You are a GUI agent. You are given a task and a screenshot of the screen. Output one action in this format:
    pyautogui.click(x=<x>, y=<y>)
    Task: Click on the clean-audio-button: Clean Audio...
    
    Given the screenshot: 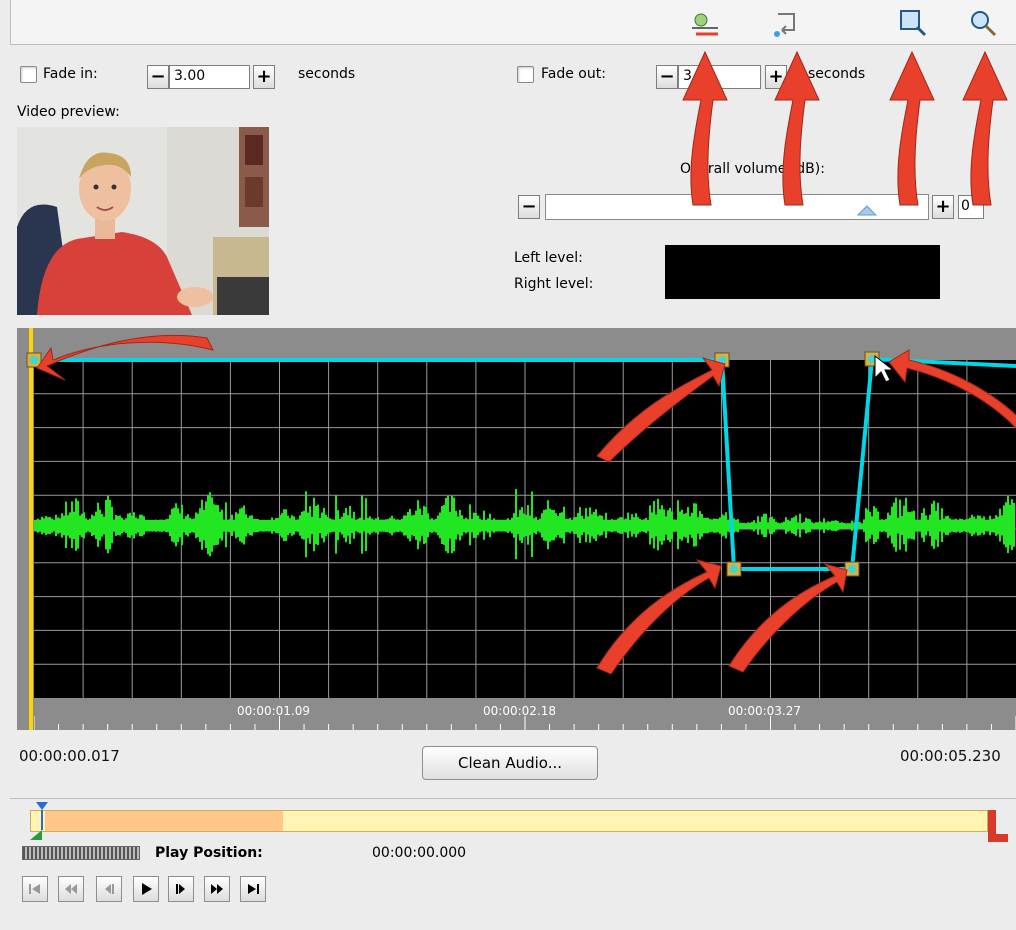 What is the action you would take?
    pyautogui.click(x=510, y=763)
    